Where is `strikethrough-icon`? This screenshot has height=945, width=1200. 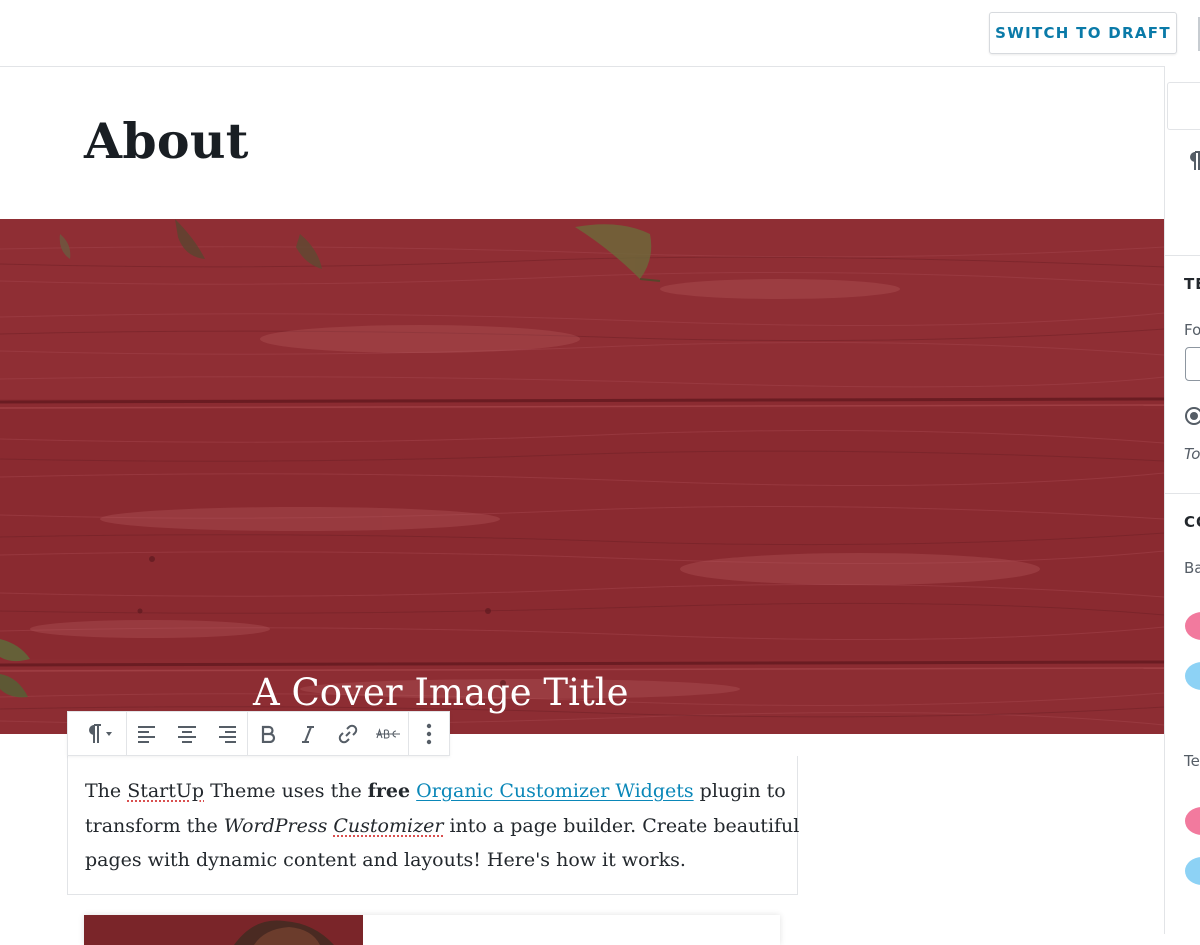
strikethrough-icon is located at coordinates (388, 734).